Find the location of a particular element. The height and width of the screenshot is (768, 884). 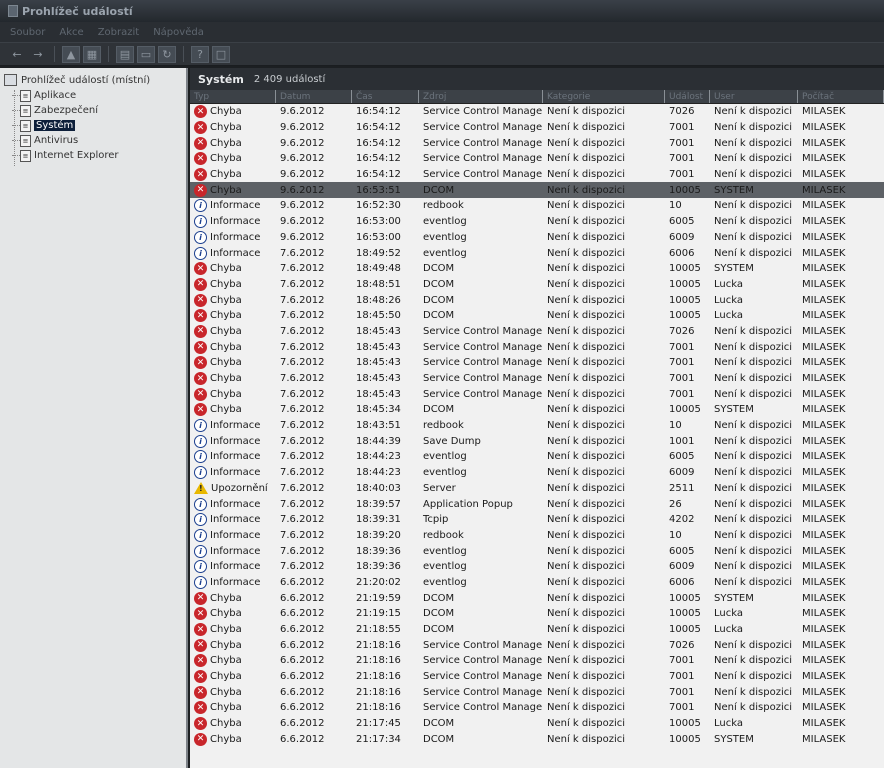

cell-user: Není k dispozici is located at coordinates (753, 441).